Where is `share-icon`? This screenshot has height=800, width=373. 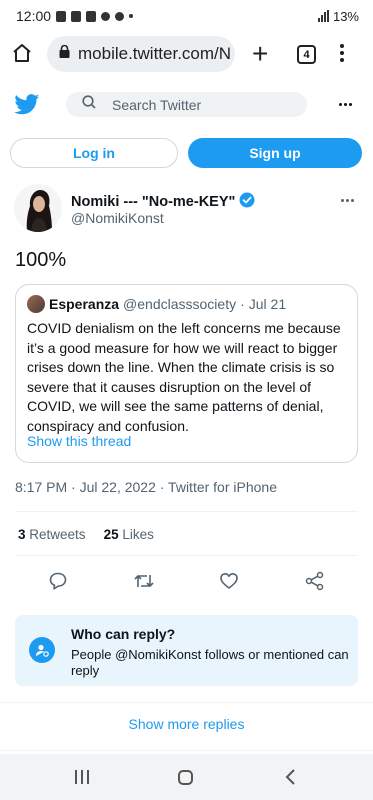 share-icon is located at coordinates (315, 583).